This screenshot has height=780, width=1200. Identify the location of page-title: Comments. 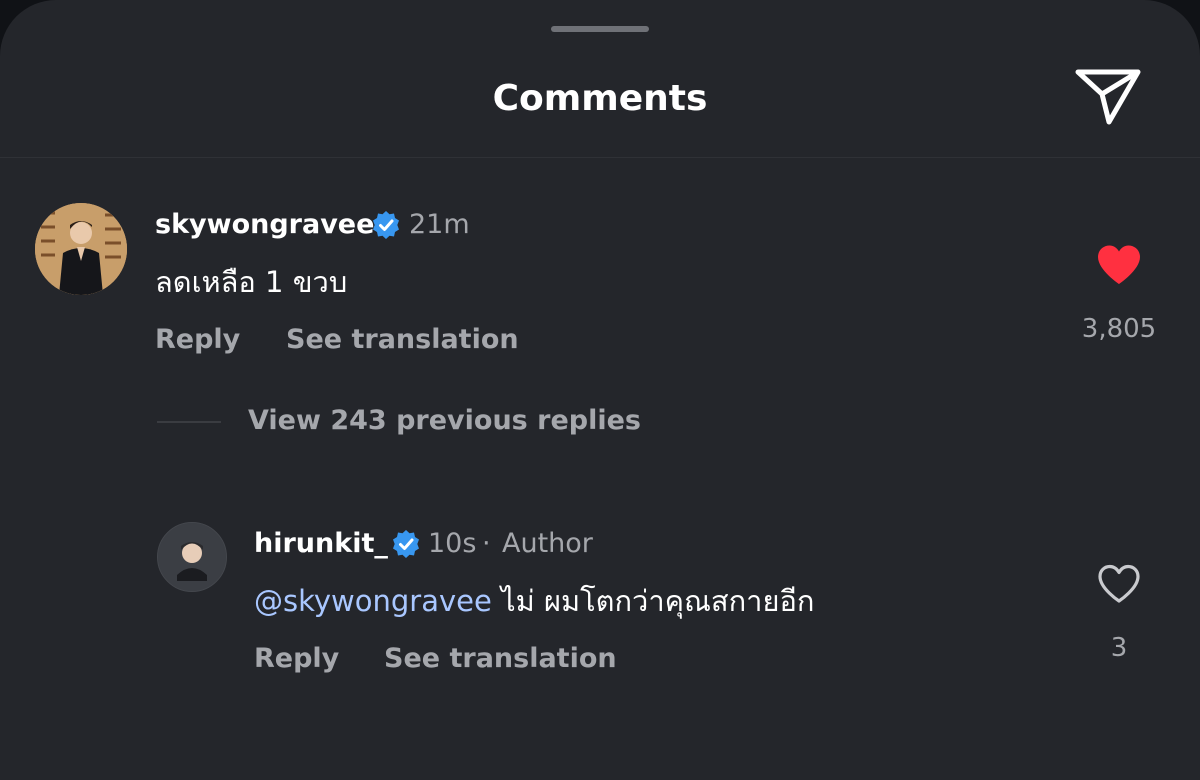
(600, 98).